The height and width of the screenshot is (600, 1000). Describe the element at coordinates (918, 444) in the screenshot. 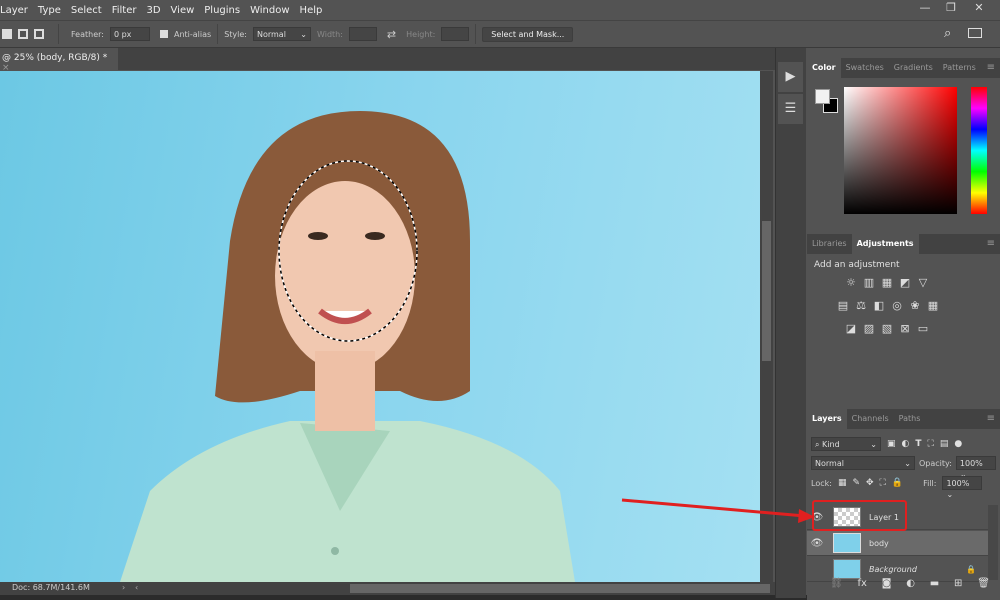

I see `filter-type-icon: T` at that location.